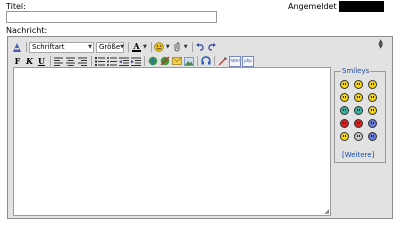 This screenshot has width=405, height=251. Describe the element at coordinates (326, 211) in the screenshot. I see `resize-grip-icon: ◢` at that location.